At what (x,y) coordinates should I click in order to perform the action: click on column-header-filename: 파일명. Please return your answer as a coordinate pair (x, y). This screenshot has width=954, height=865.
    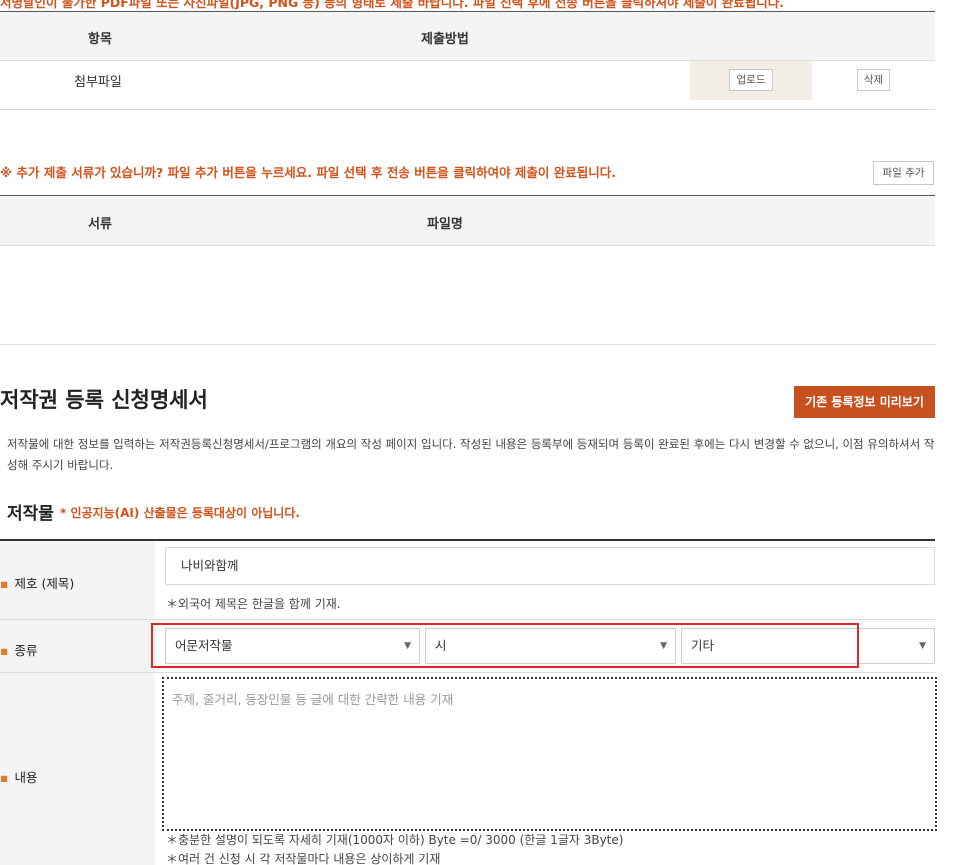
    Looking at the image, I should click on (445, 224).